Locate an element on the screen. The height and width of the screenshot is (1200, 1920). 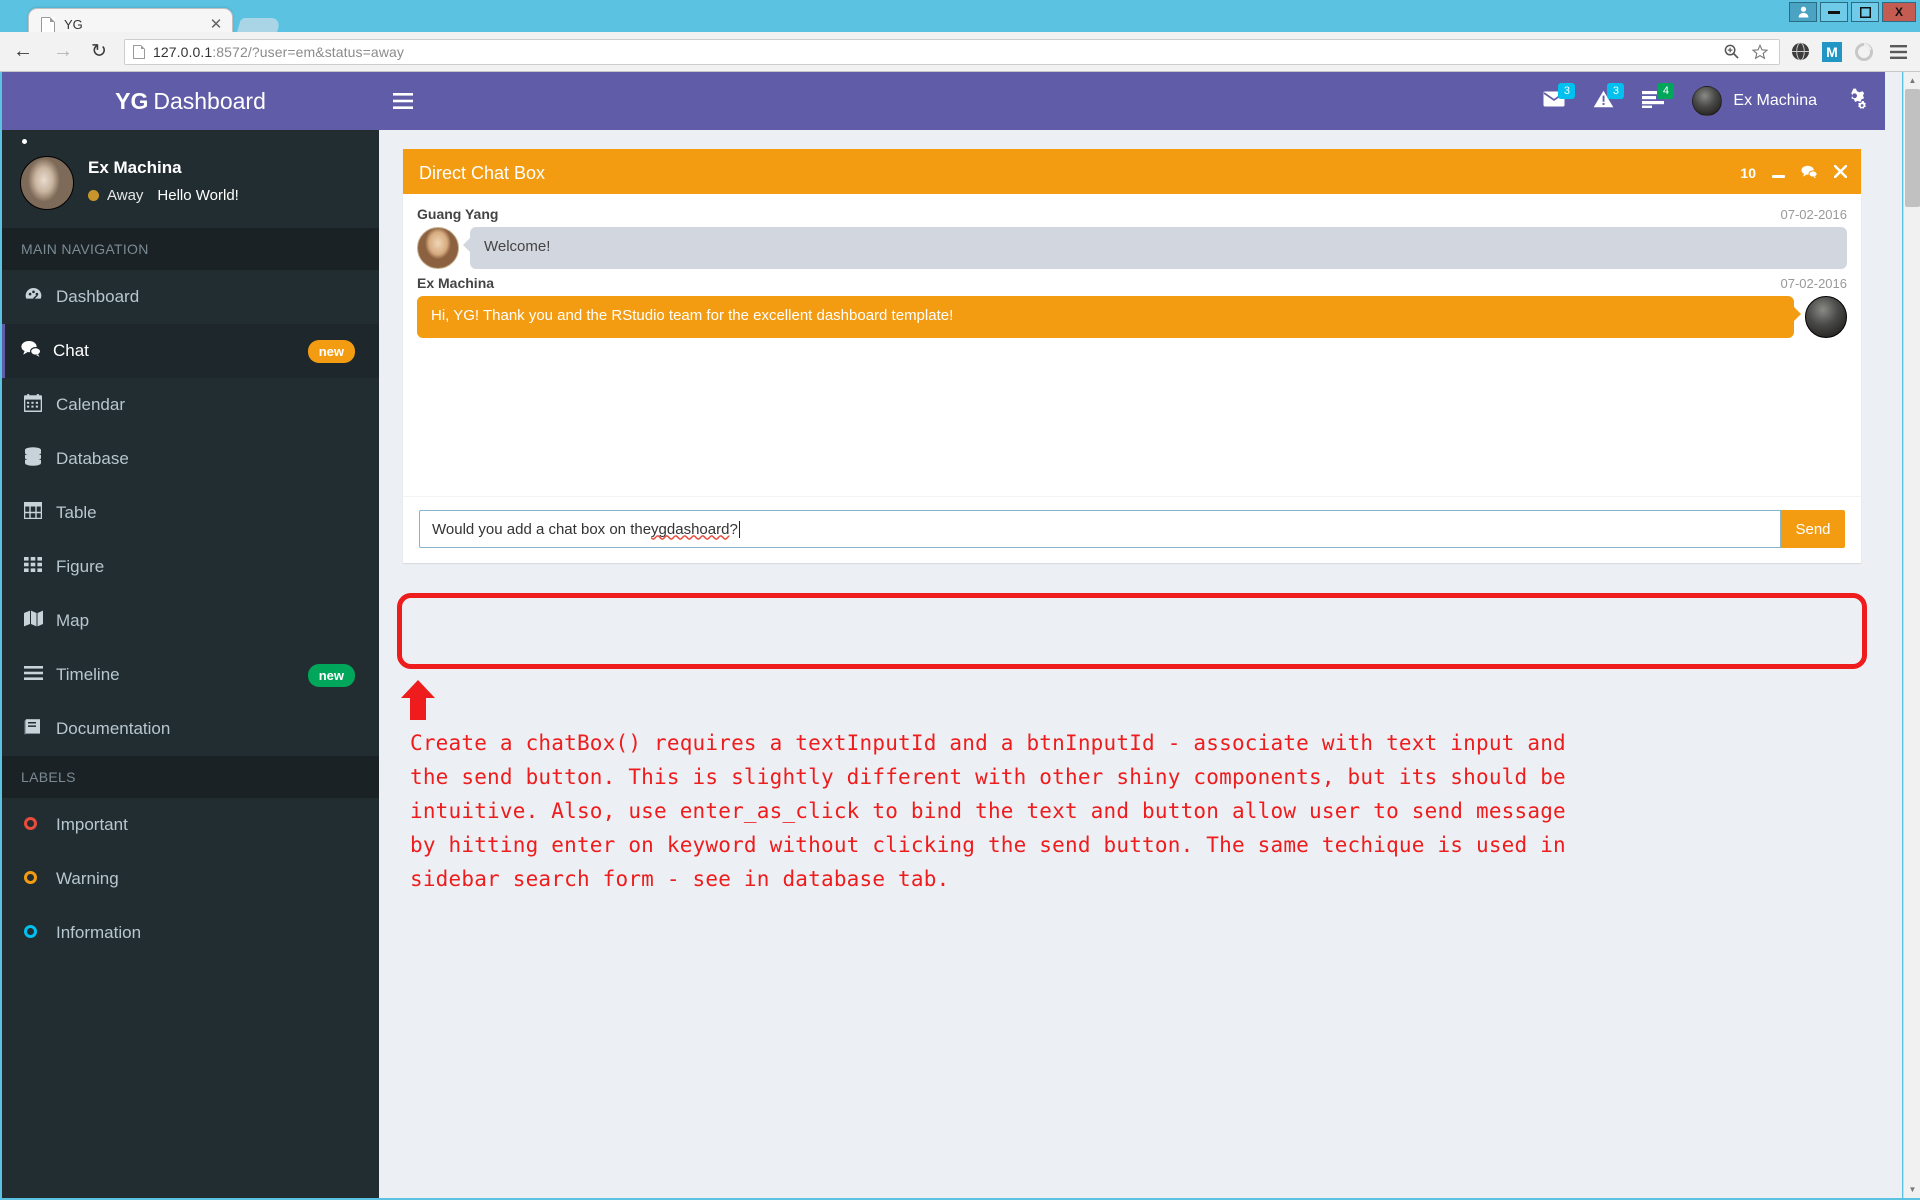
message-header: Ex Machina 07-02-2016 is located at coordinates (1132, 283).